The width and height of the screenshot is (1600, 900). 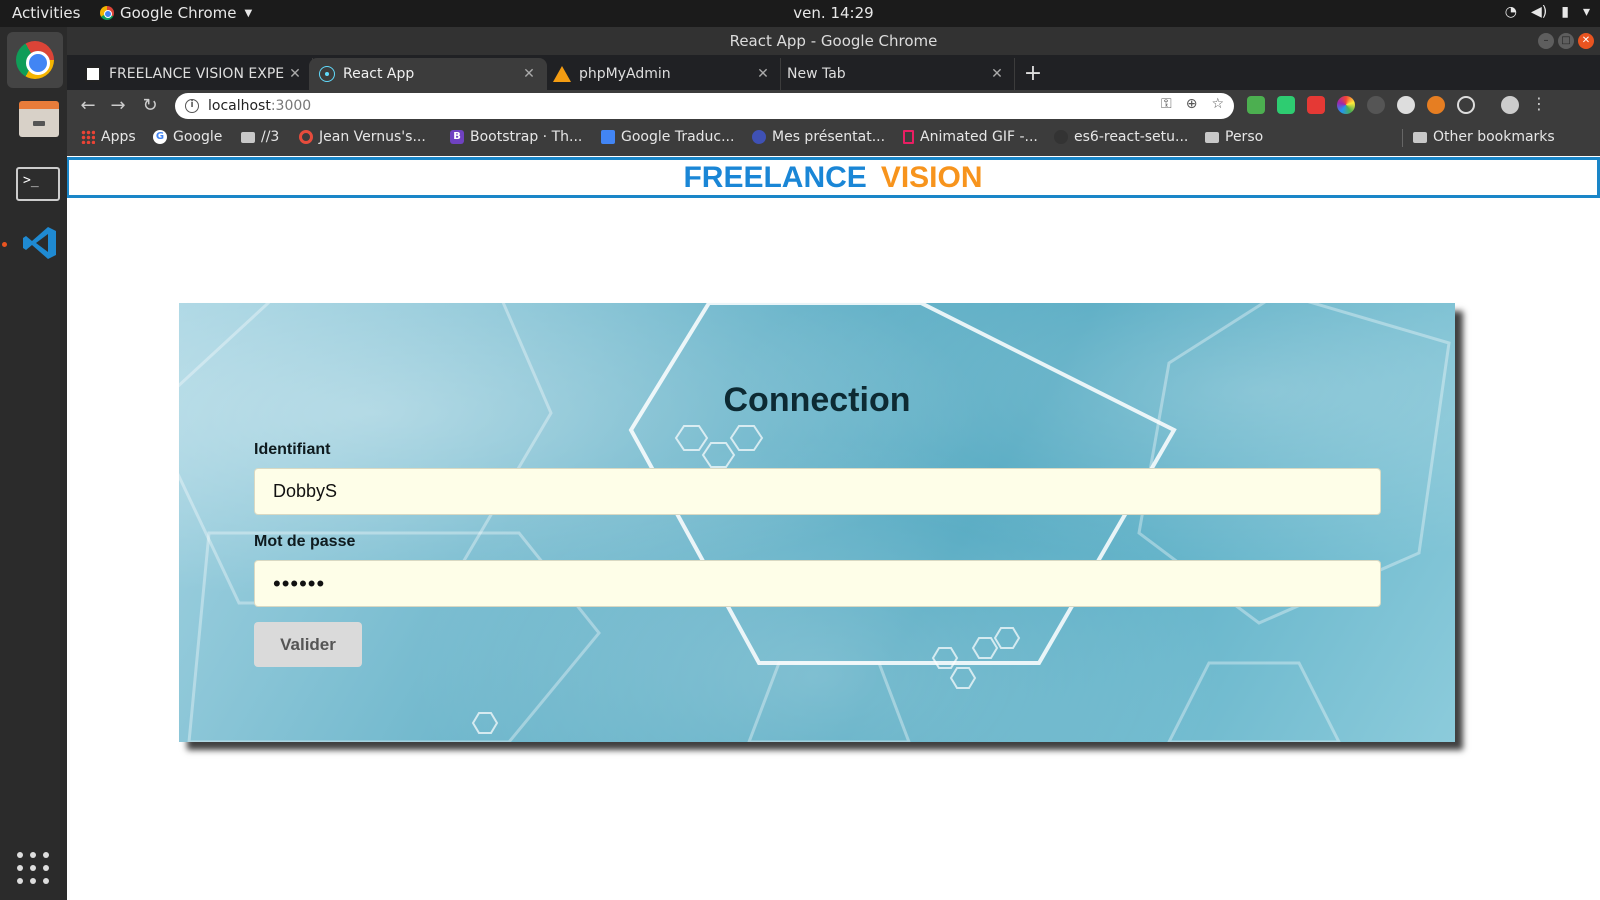 What do you see at coordinates (1061, 137) in the screenshot?
I see `github-icon` at bounding box center [1061, 137].